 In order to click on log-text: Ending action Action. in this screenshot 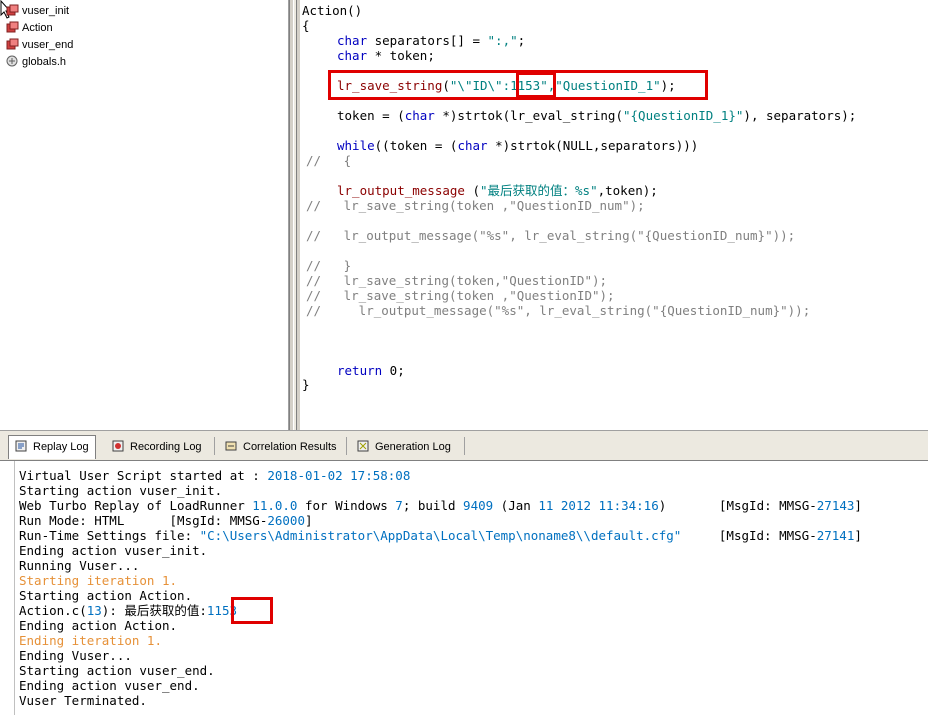, I will do `click(98, 625)`.